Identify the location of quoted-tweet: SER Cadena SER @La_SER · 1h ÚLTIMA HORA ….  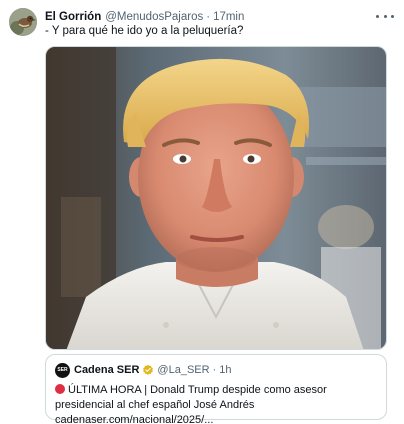
(216, 389).